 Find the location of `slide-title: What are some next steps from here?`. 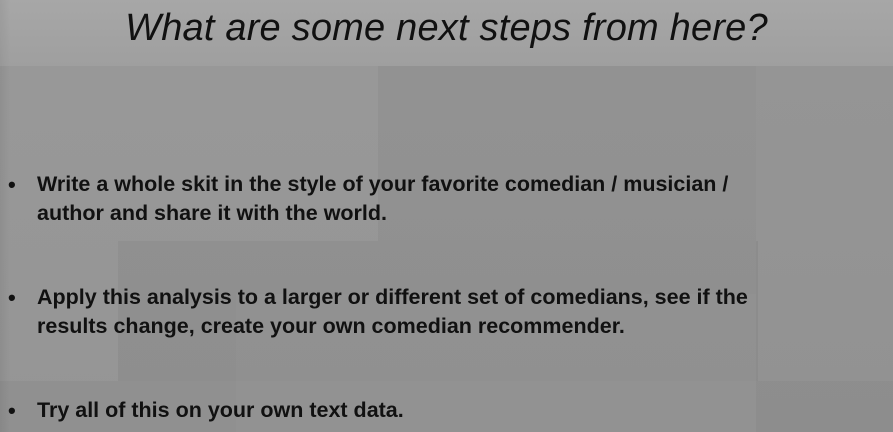

slide-title: What are some next steps from here? is located at coordinates (446, 28).